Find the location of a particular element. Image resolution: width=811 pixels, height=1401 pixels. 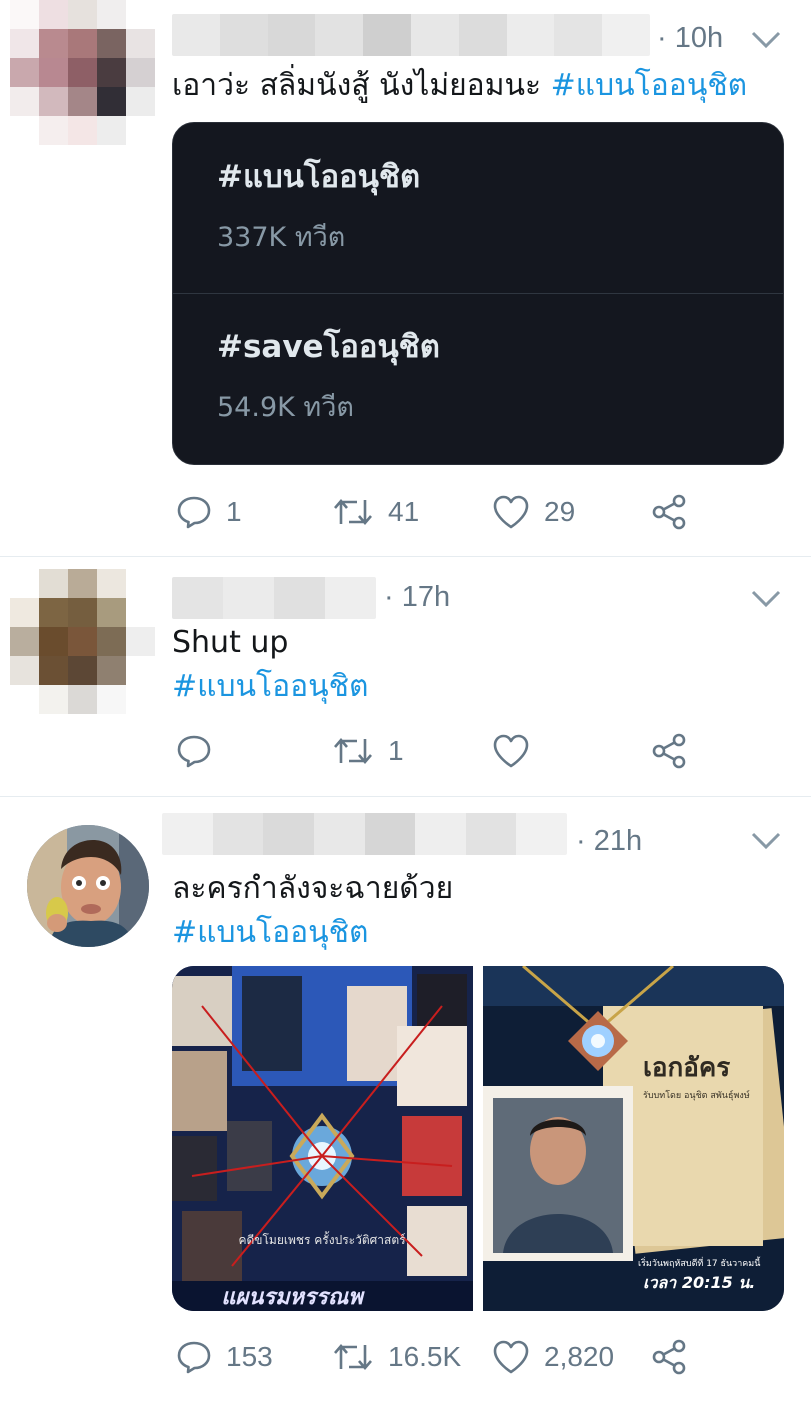

tweet-text: Shut up is located at coordinates (230, 642).